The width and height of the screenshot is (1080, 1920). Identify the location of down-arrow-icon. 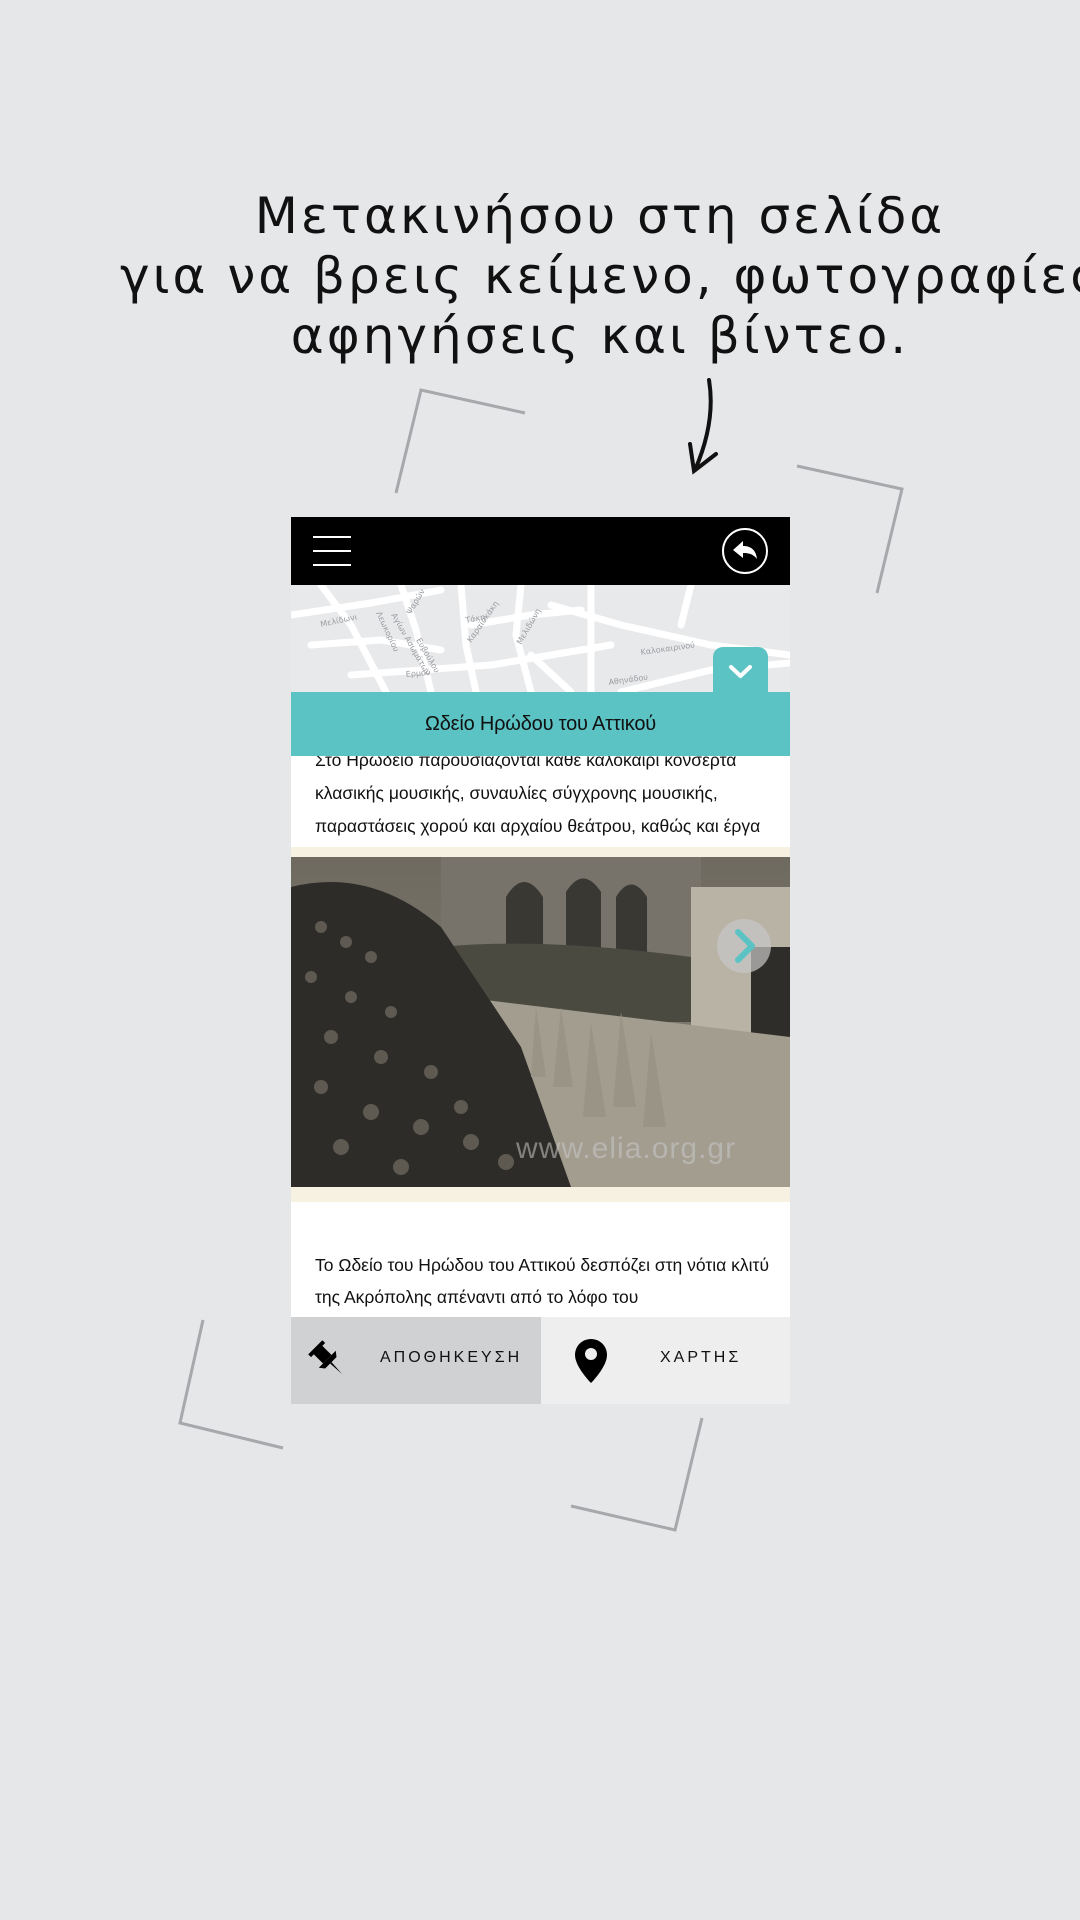
(703, 426).